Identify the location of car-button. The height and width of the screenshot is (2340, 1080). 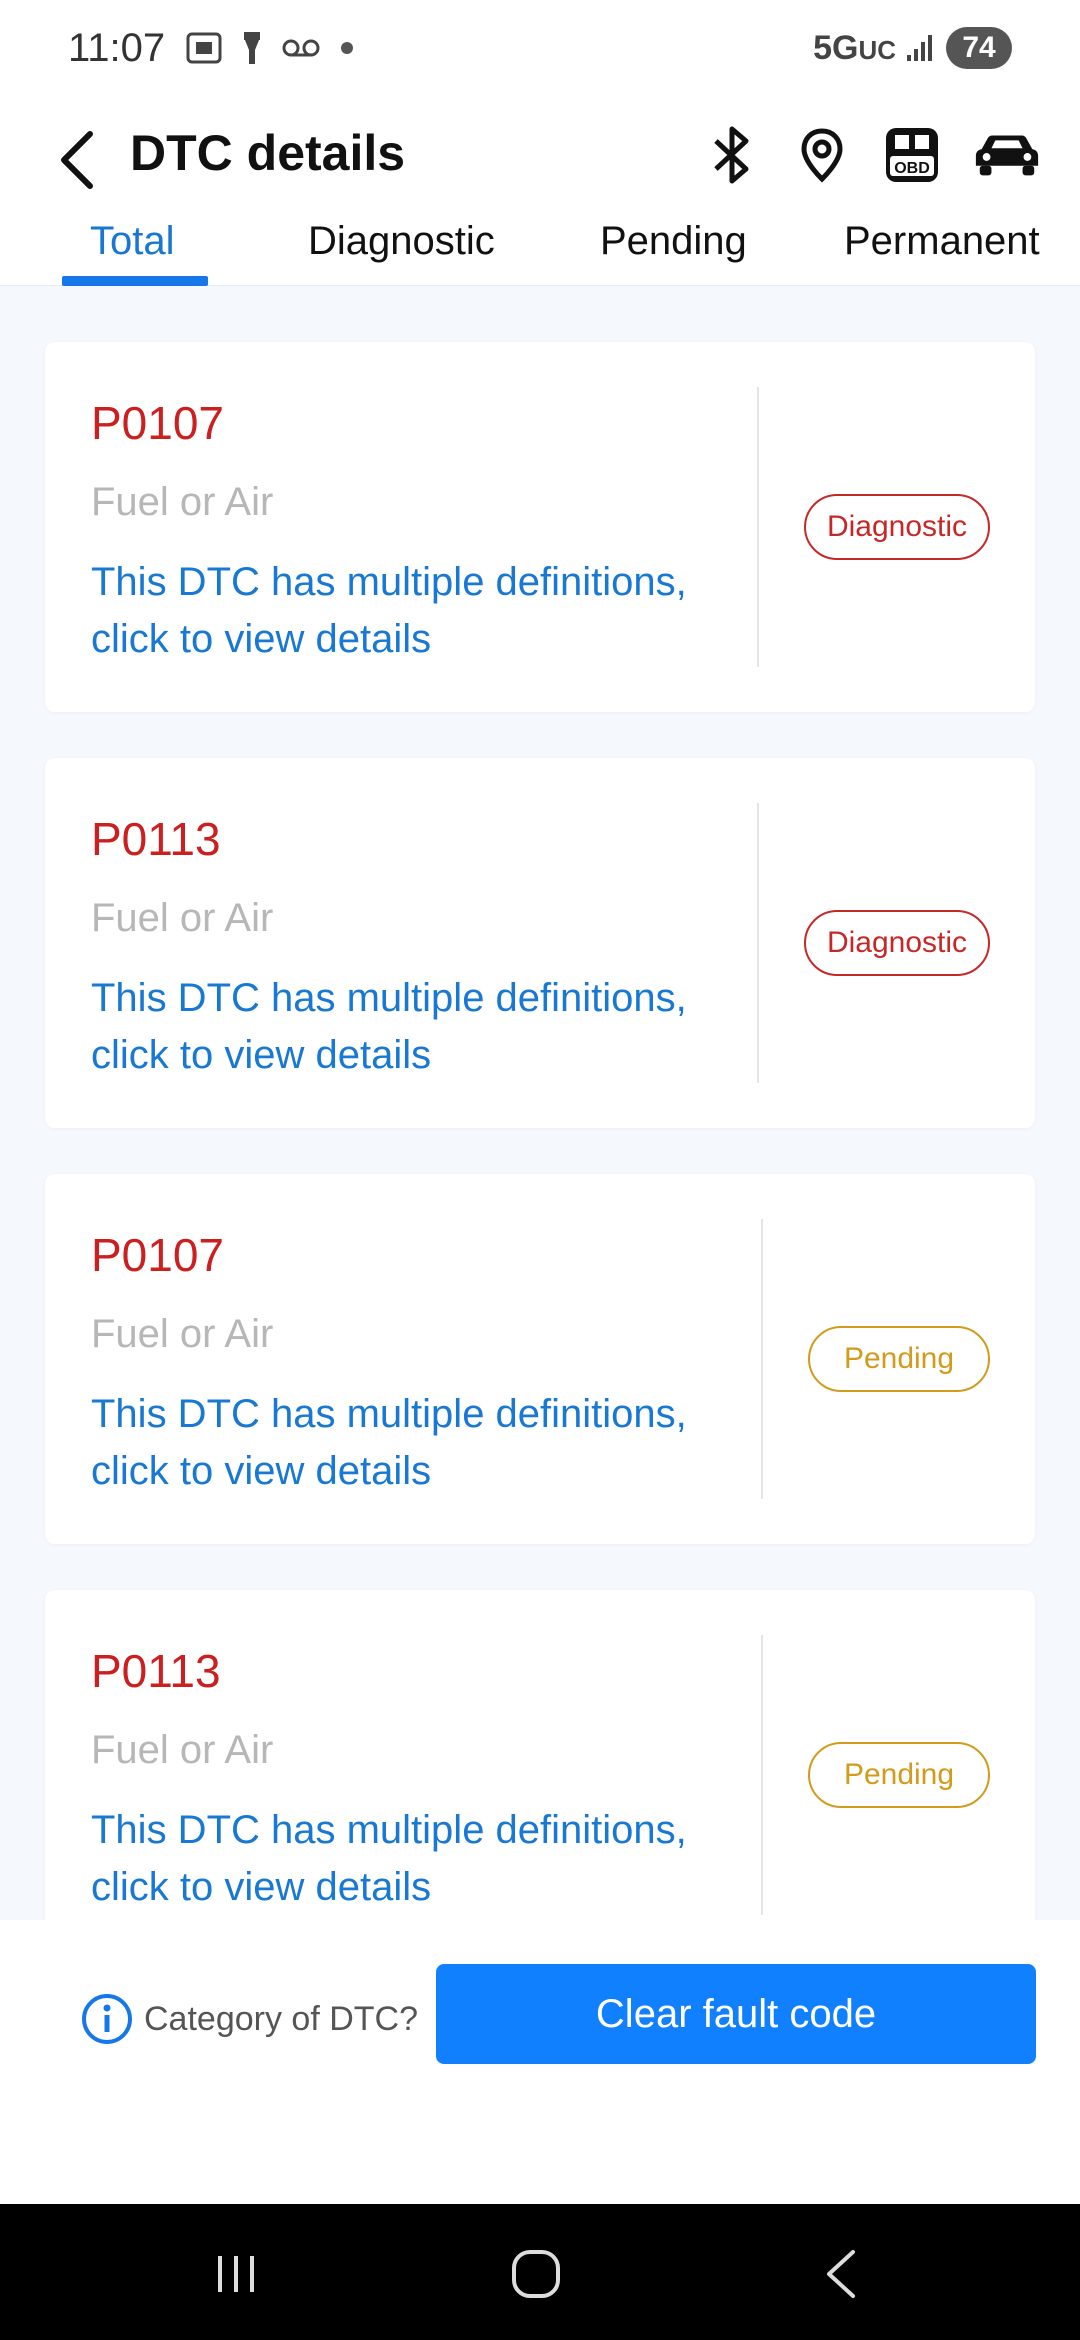
(1007, 155).